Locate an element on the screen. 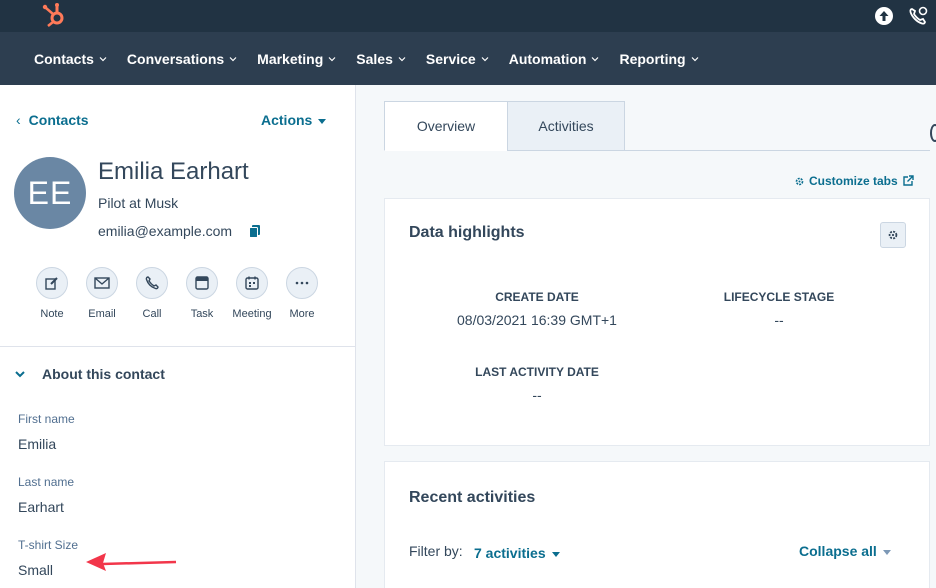 The image size is (936, 588). nav-service: Service is located at coordinates (457, 59).